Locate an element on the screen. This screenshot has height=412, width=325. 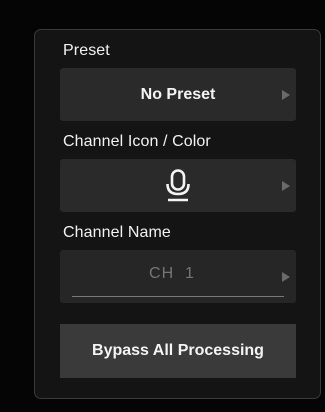
preset-value: No Preset is located at coordinates (178, 94).